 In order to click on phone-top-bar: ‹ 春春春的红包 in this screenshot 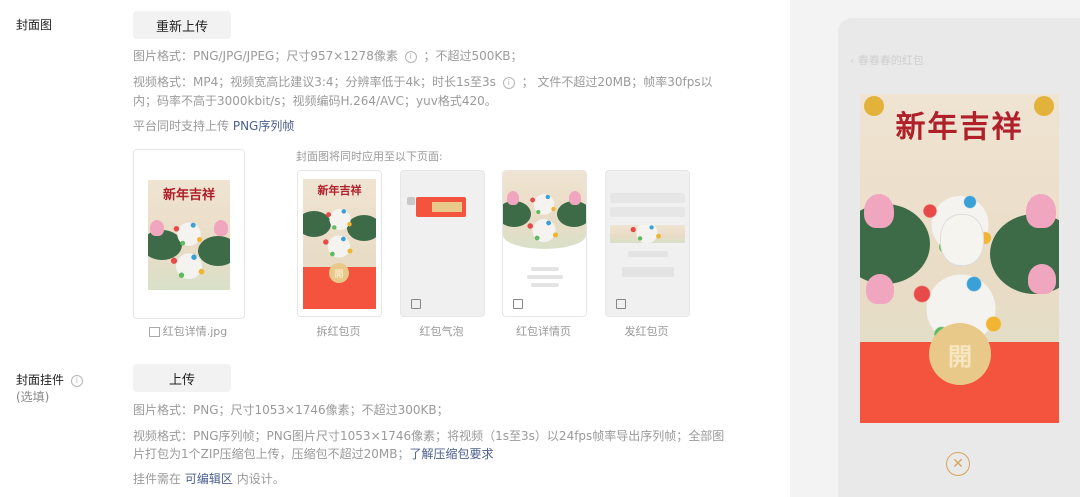, I will do `click(887, 60)`.